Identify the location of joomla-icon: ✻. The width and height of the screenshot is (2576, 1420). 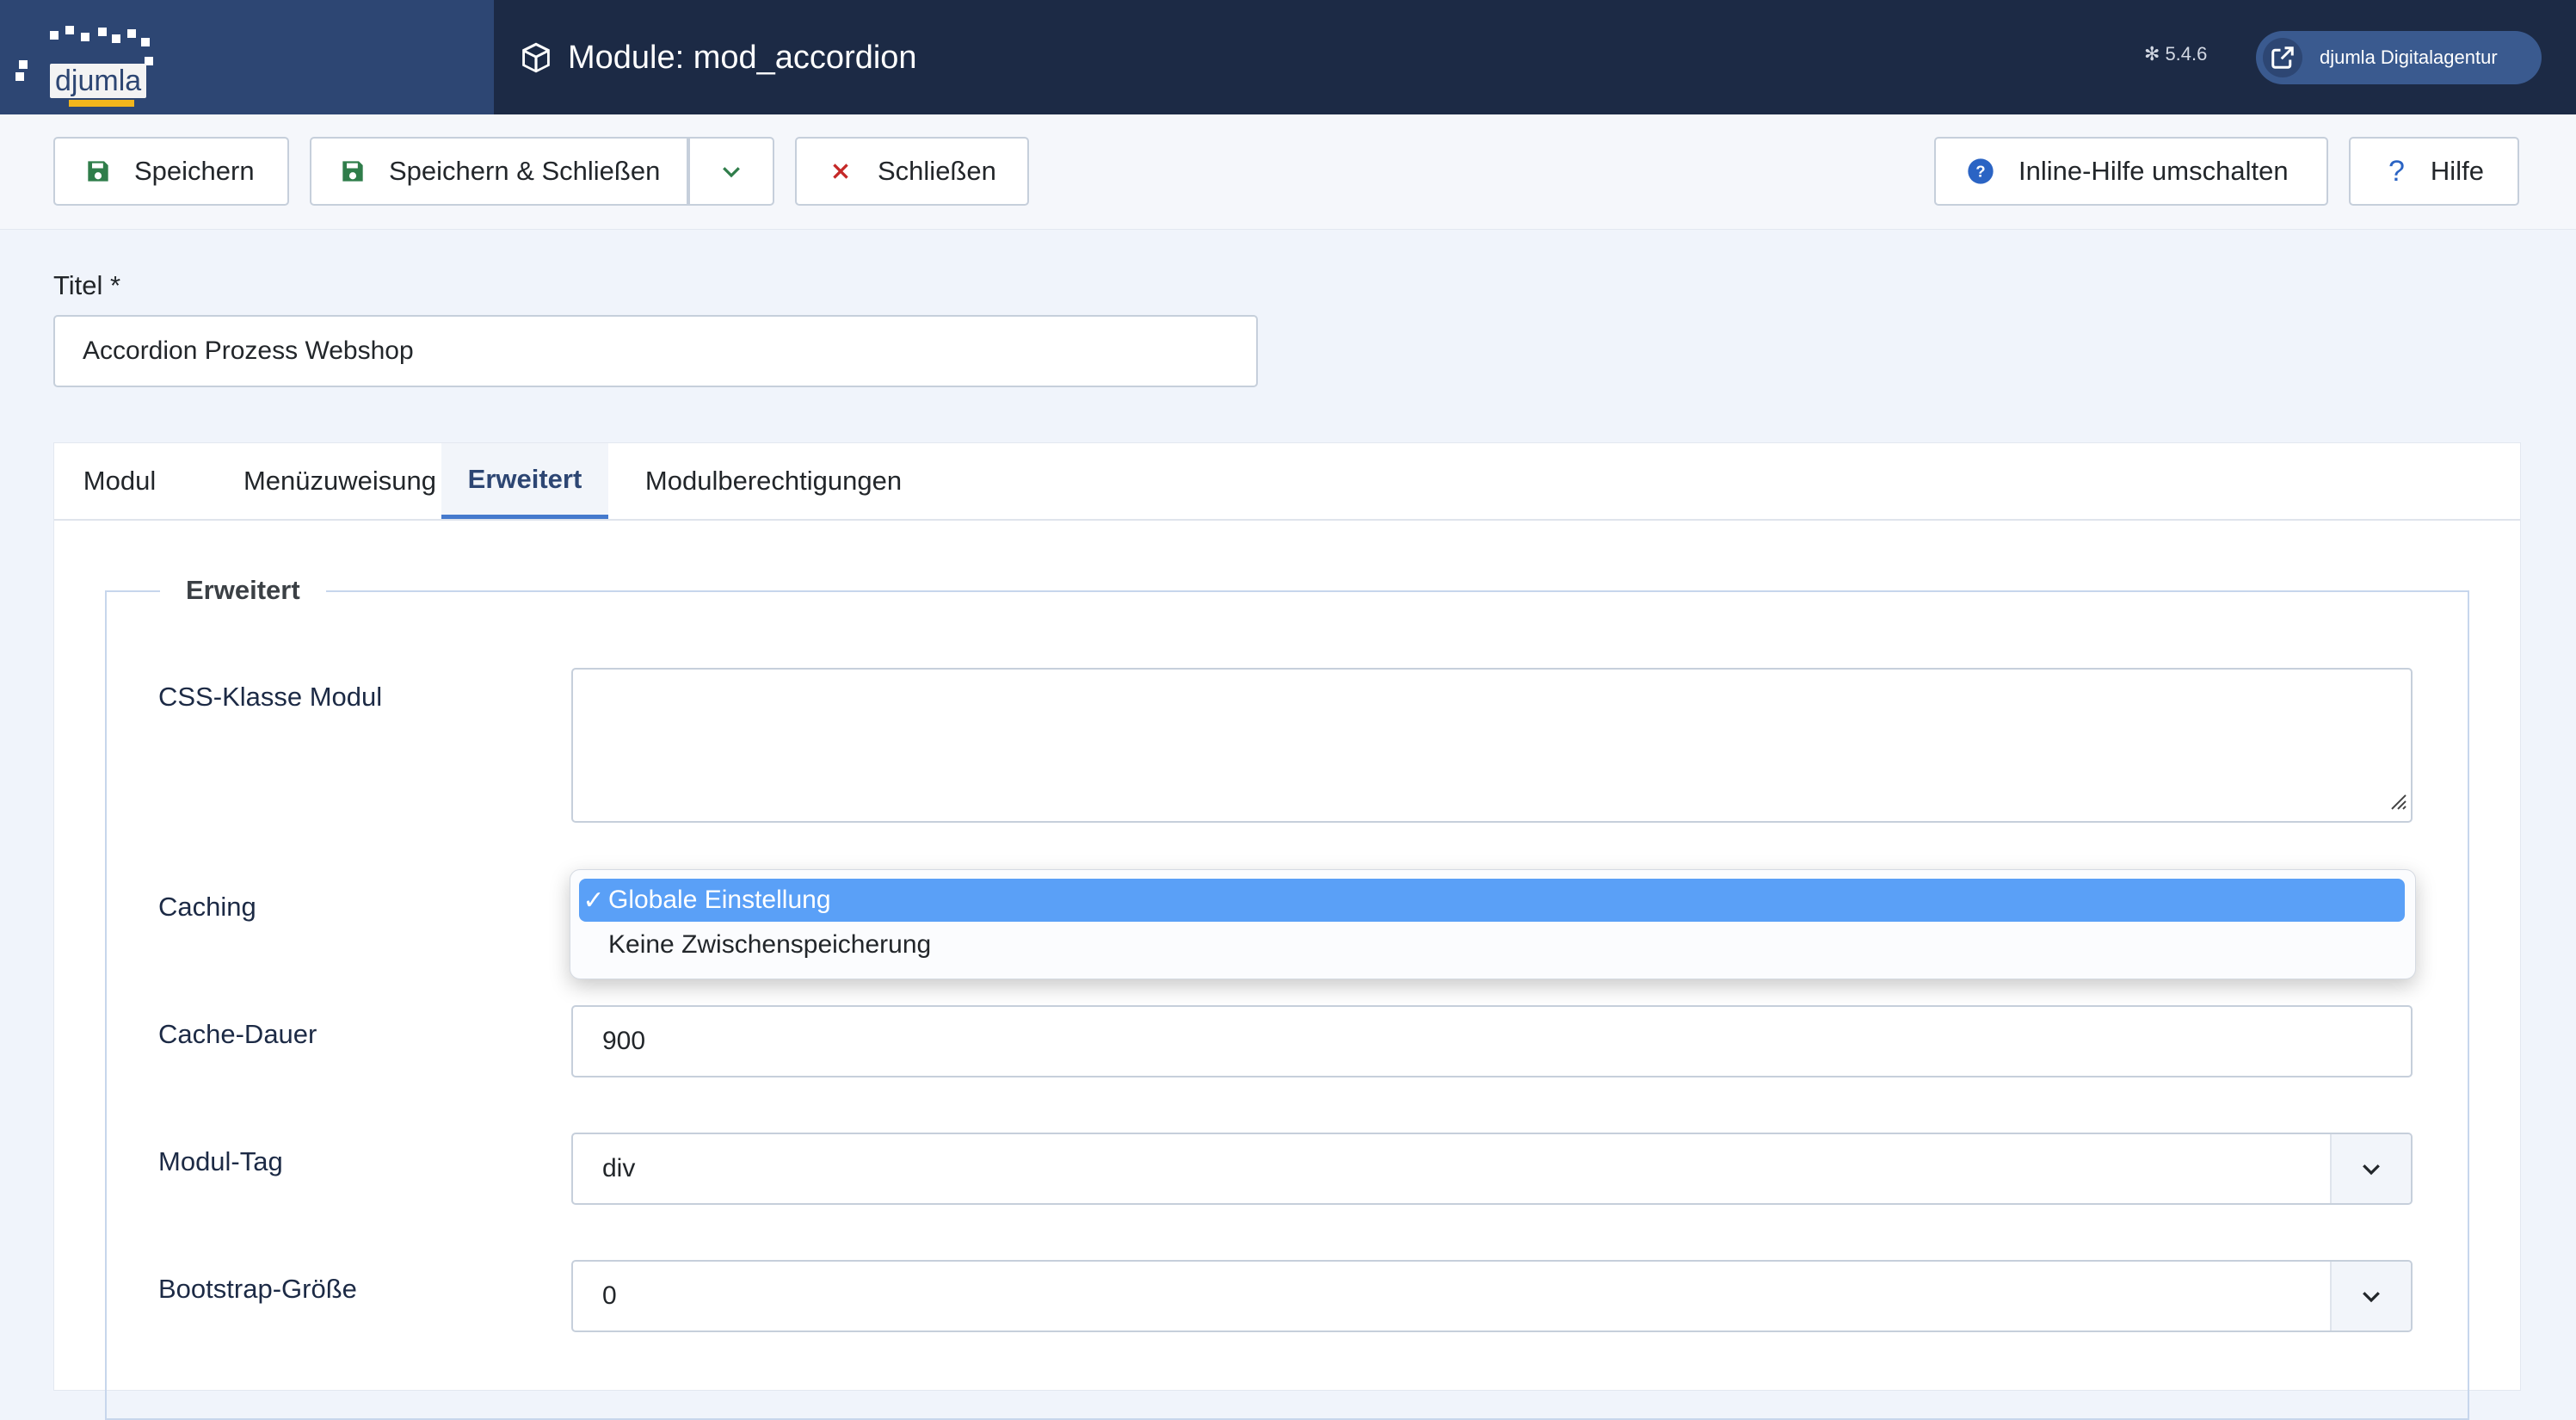
(2152, 54).